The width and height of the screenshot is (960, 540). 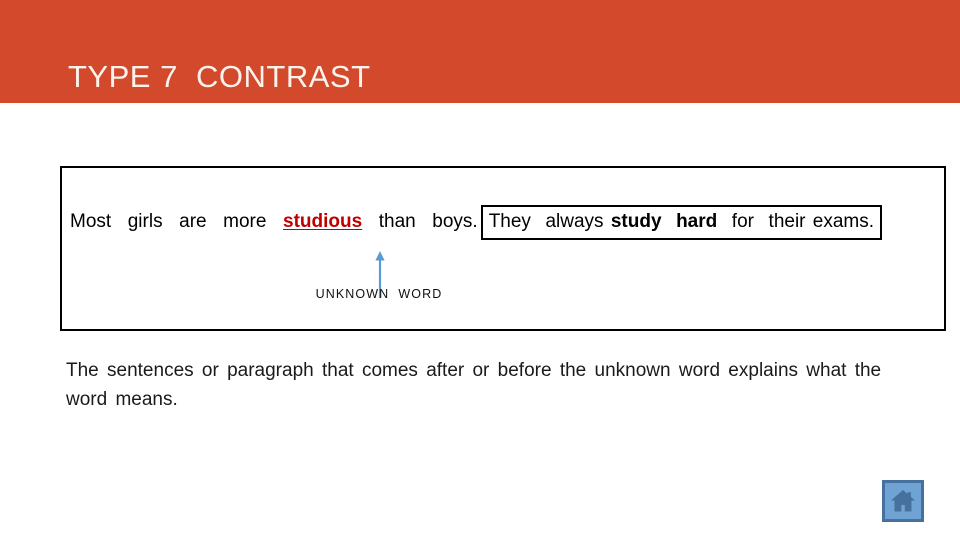 I want to click on clue-before-text: They always, so click(x=549, y=221).